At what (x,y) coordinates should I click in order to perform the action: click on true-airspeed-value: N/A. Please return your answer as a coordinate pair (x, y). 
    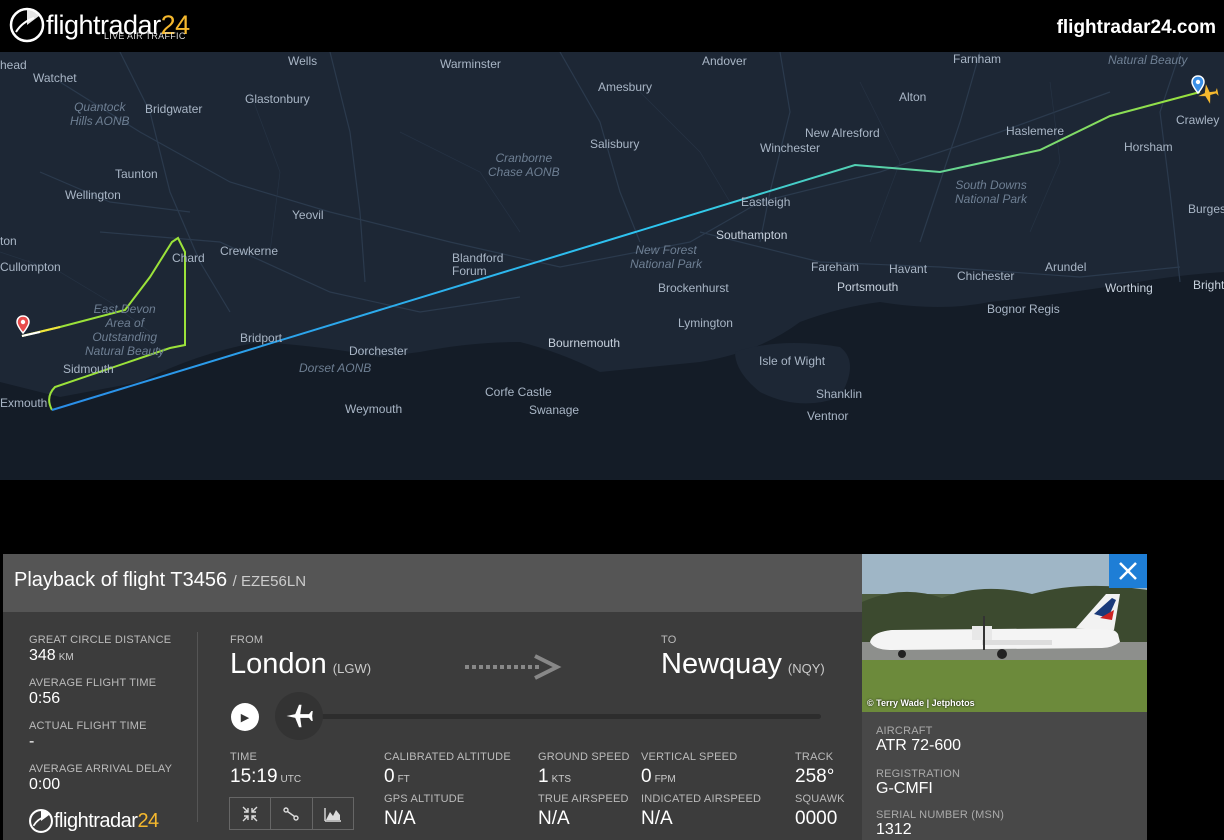
    Looking at the image, I should click on (554, 818).